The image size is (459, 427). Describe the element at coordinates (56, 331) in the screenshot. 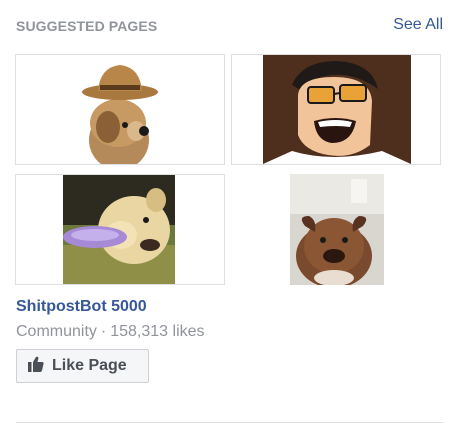

I see `page-category: Community` at that location.